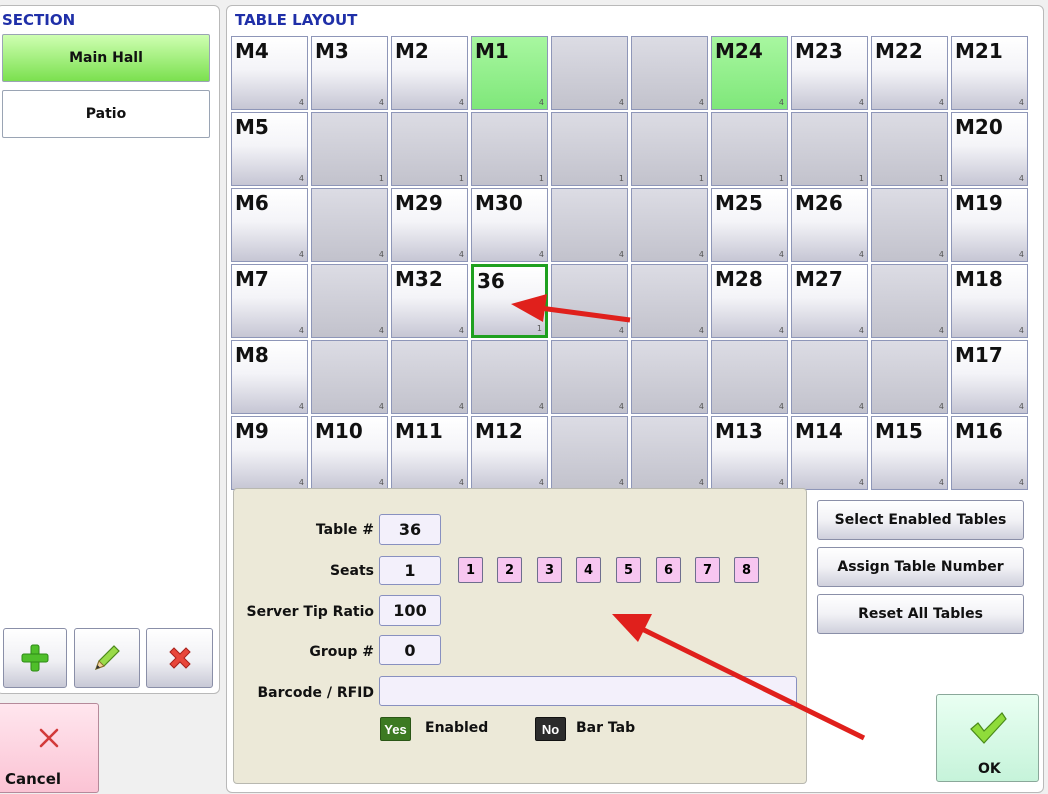 The height and width of the screenshot is (794, 1048). Describe the element at coordinates (989, 377) in the screenshot. I see `table-cell-m17: M17 4` at that location.